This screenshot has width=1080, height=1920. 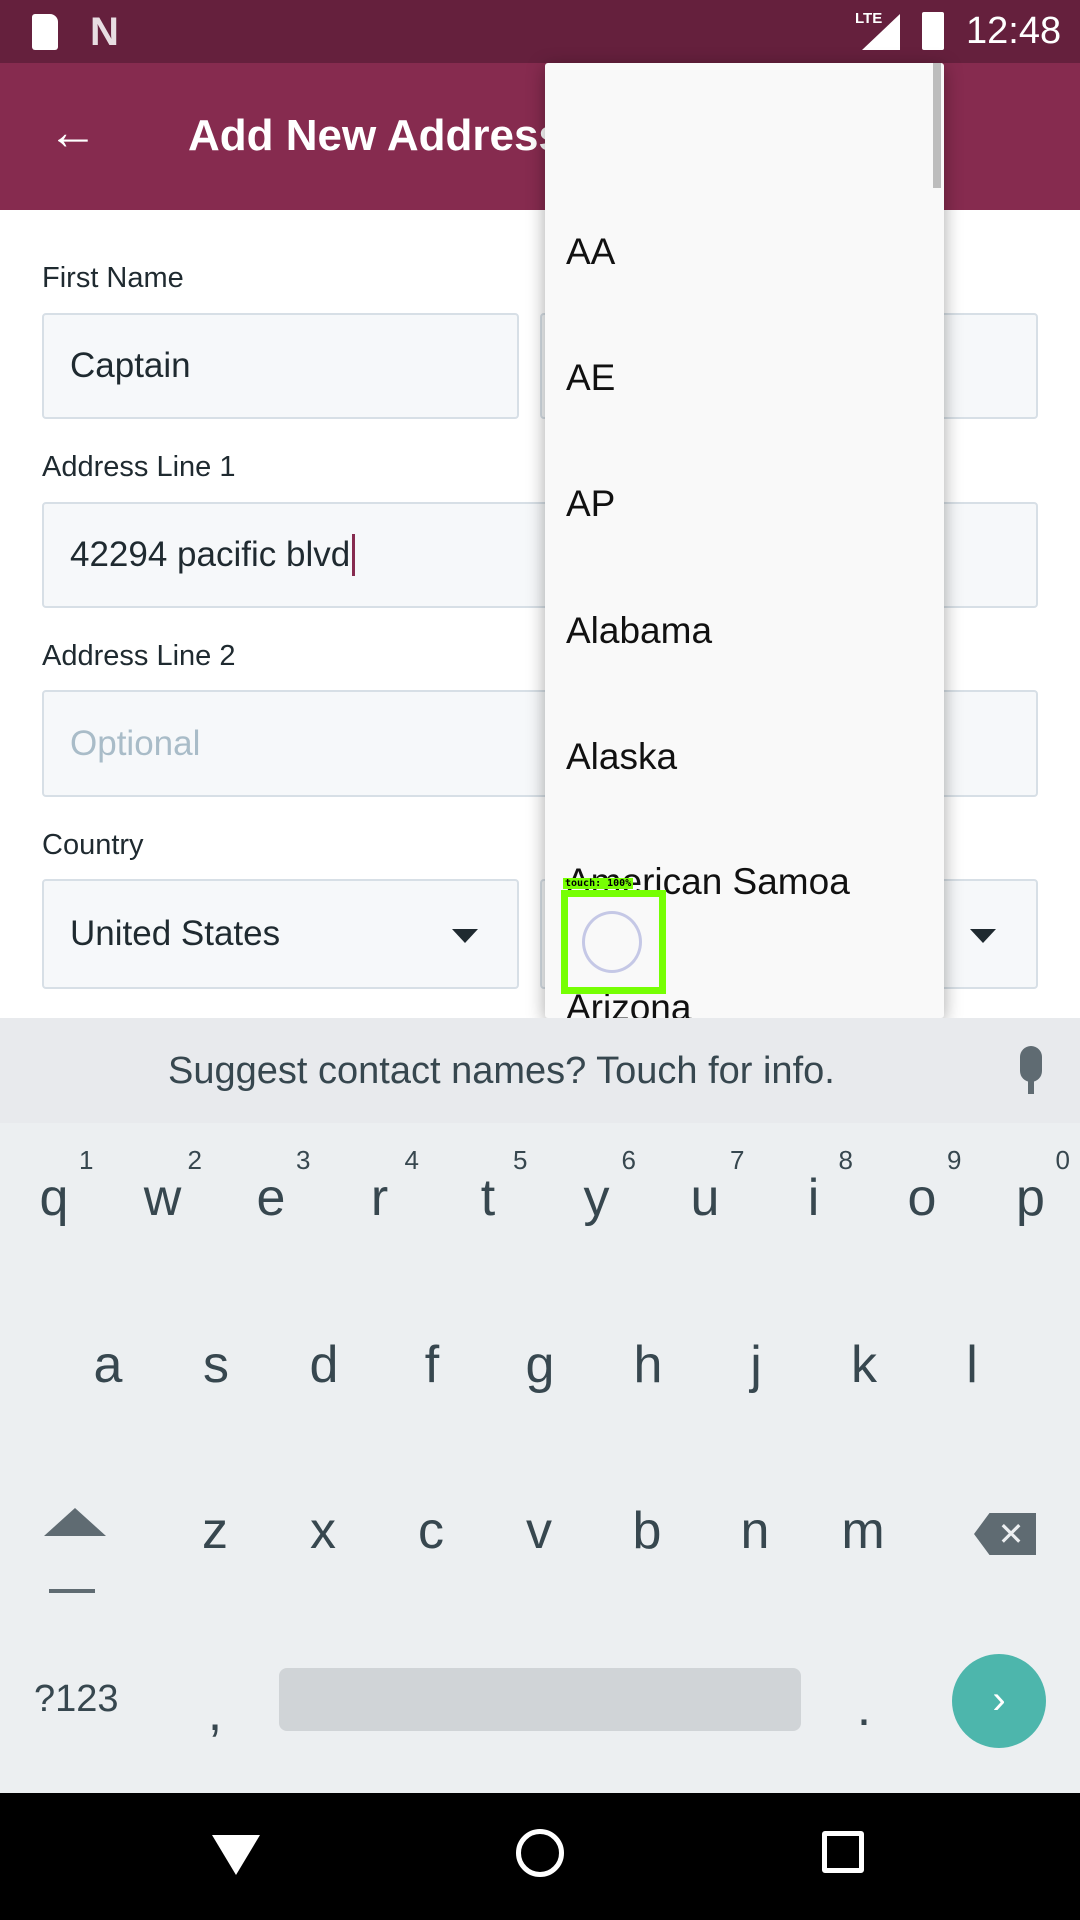 What do you see at coordinates (72, 1591) in the screenshot?
I see `shift-underline` at bounding box center [72, 1591].